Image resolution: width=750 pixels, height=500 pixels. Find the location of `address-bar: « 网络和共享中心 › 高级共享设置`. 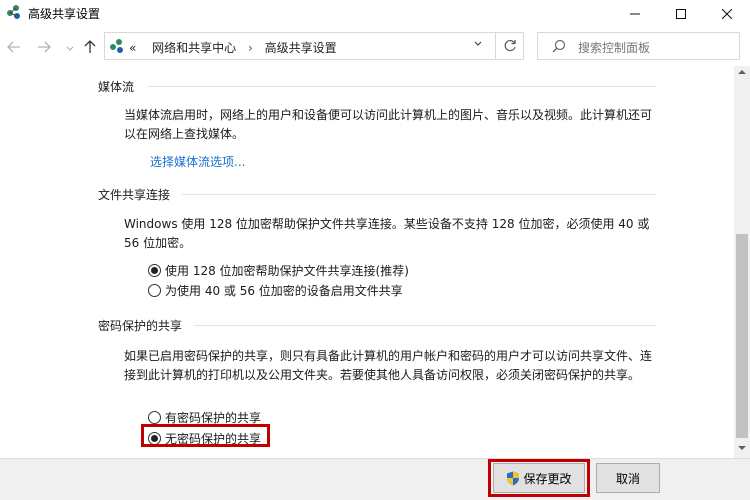

address-bar: « 网络和共享中心 › 高级共享设置 is located at coordinates (300, 46).